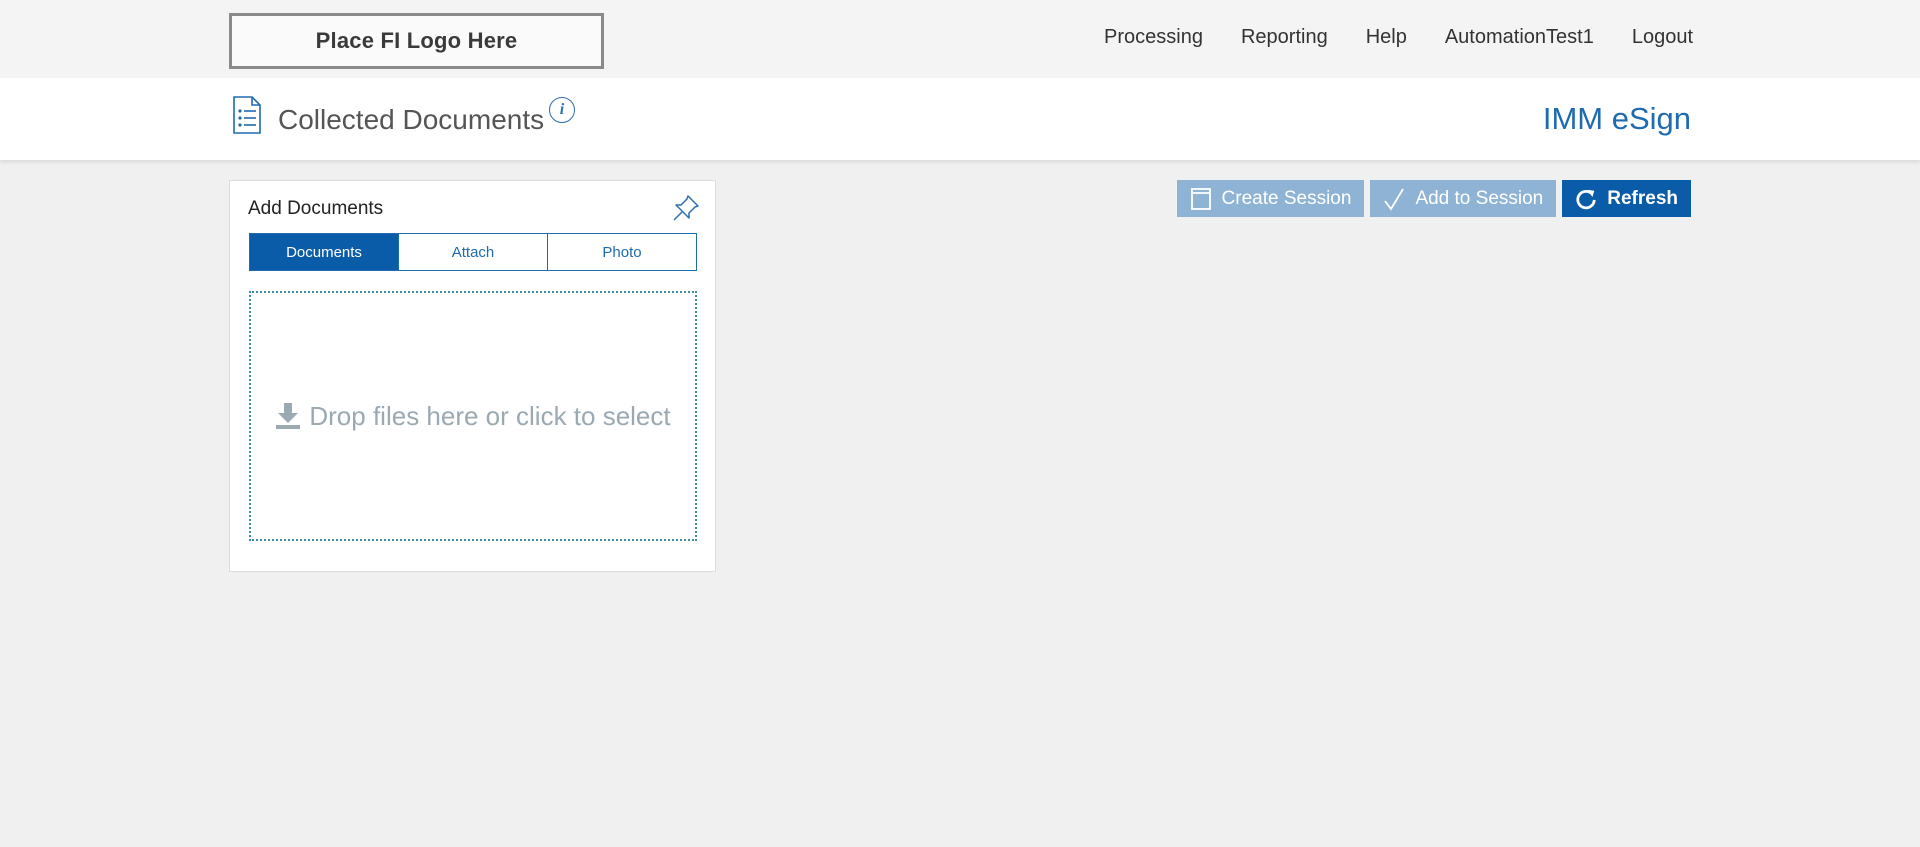 Image resolution: width=1920 pixels, height=847 pixels. What do you see at coordinates (686, 208) in the screenshot?
I see `pin-icon` at bounding box center [686, 208].